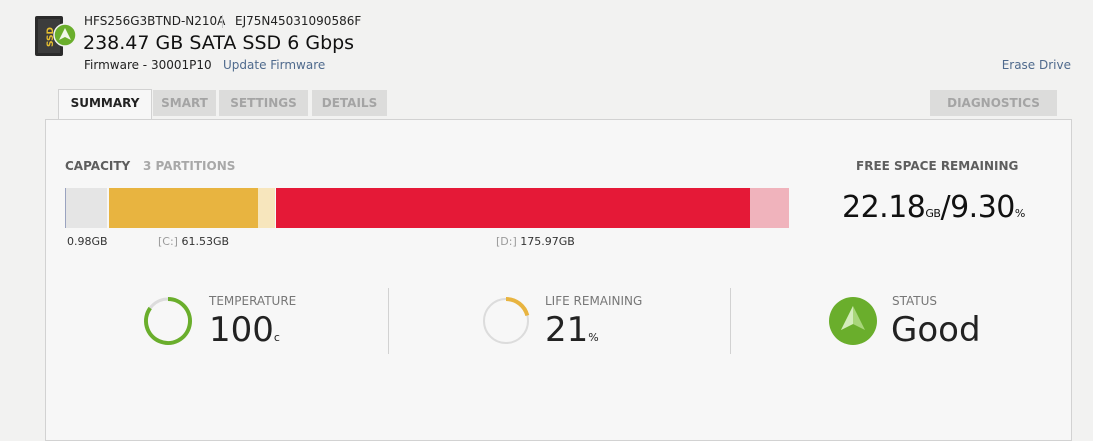  I want to click on tab-settings: SETTINGS, so click(263, 103).